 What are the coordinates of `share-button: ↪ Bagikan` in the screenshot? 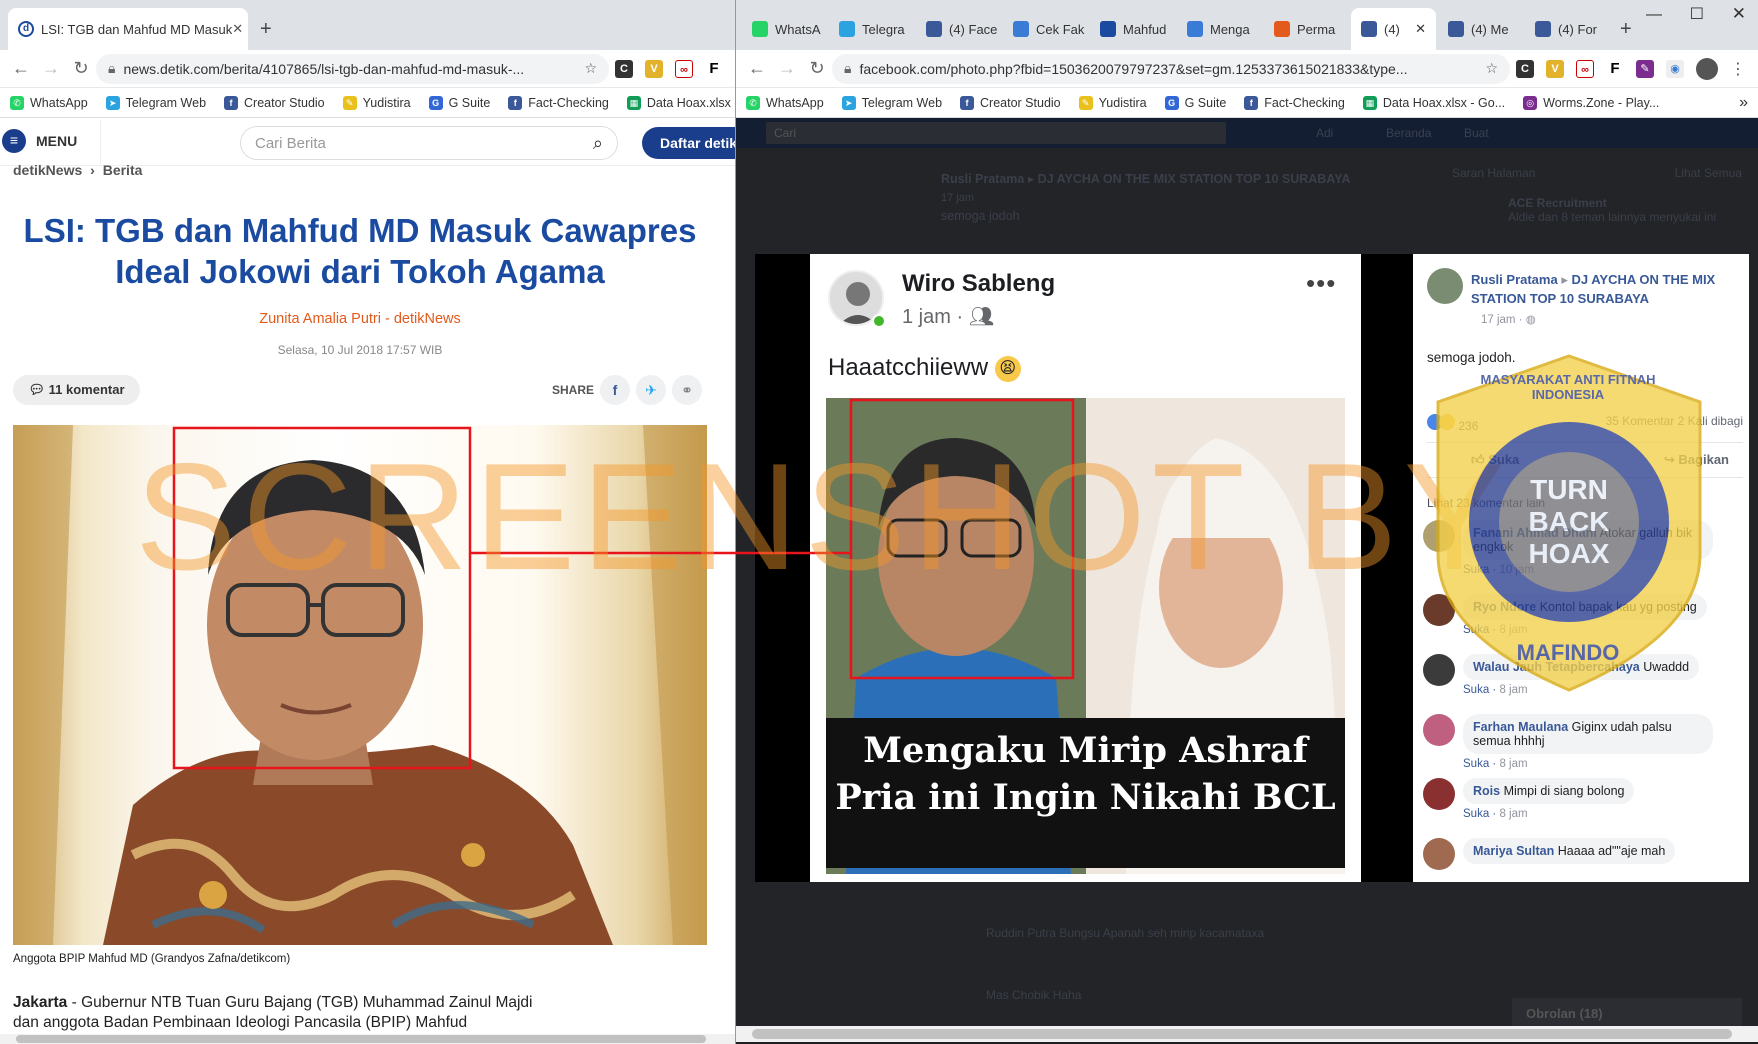 It's located at (1696, 460).